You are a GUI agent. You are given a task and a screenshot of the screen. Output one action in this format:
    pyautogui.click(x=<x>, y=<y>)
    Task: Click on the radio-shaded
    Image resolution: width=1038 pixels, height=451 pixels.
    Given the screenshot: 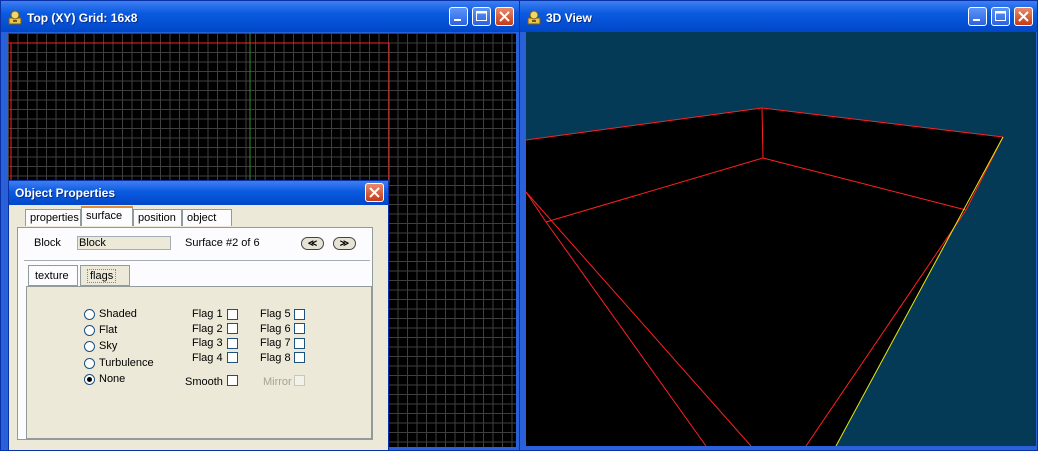 What is the action you would take?
    pyautogui.click(x=89, y=314)
    